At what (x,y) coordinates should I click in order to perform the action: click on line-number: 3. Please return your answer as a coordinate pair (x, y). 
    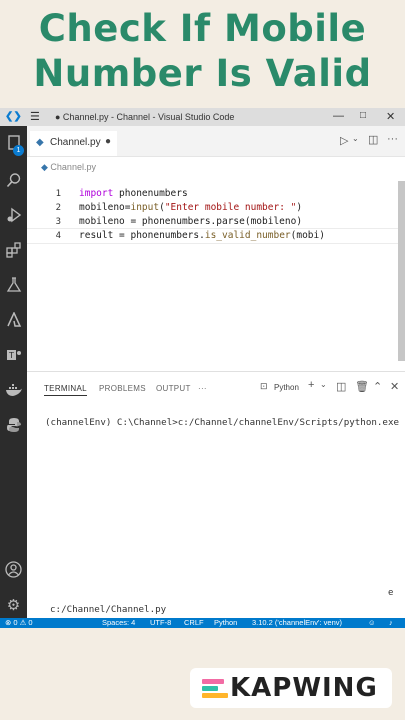
    Looking at the image, I should click on (58, 222).